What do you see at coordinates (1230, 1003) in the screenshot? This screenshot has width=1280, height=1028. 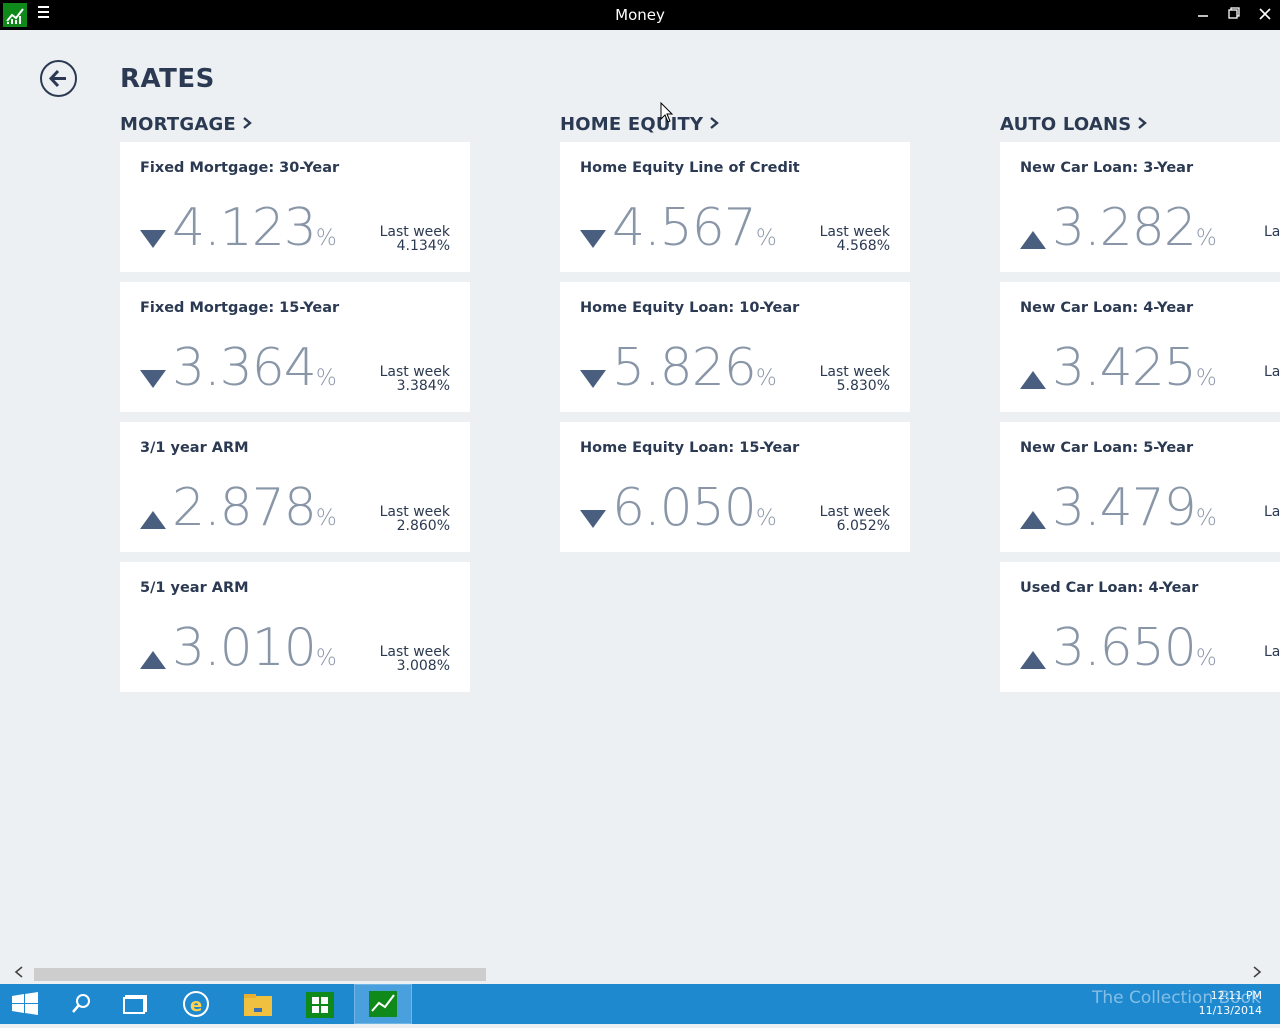 I see `system-clock: 12:11 PM 11/13/2014` at bounding box center [1230, 1003].